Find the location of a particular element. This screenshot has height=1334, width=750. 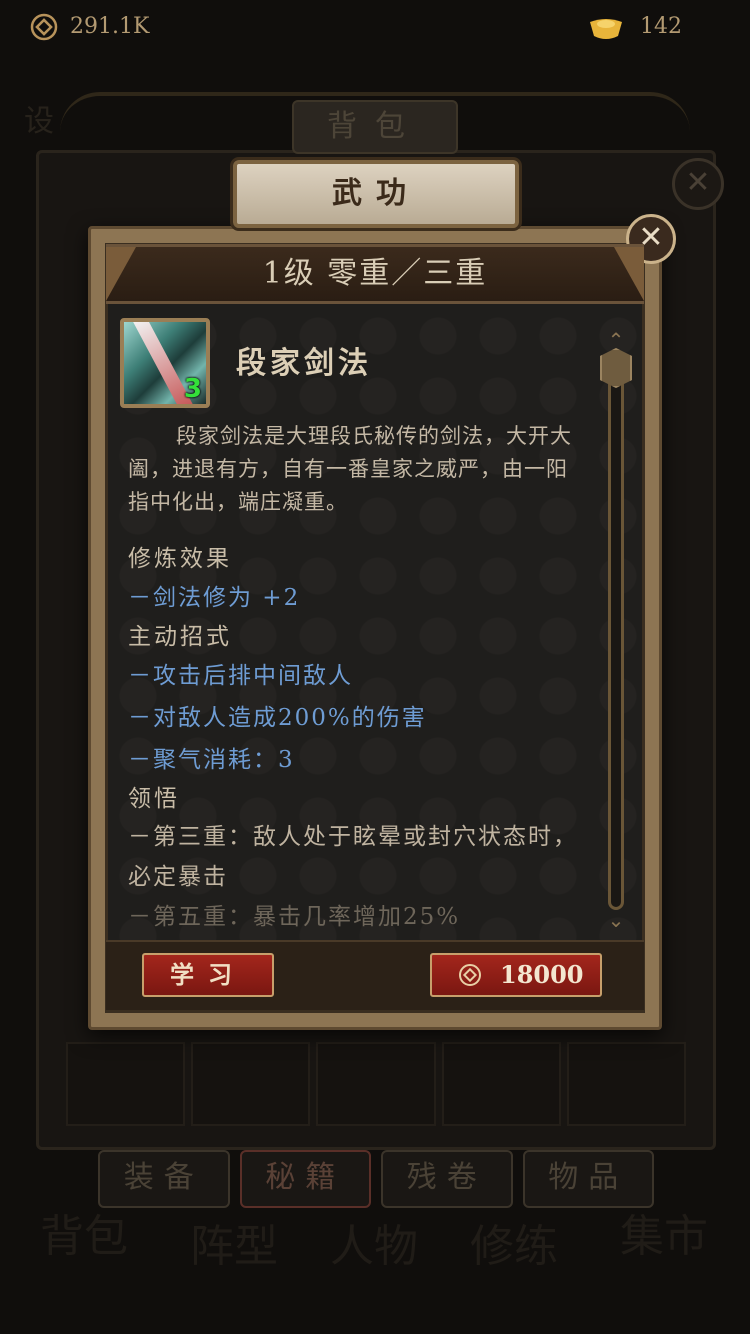

scroll-rail is located at coordinates (616, 635).